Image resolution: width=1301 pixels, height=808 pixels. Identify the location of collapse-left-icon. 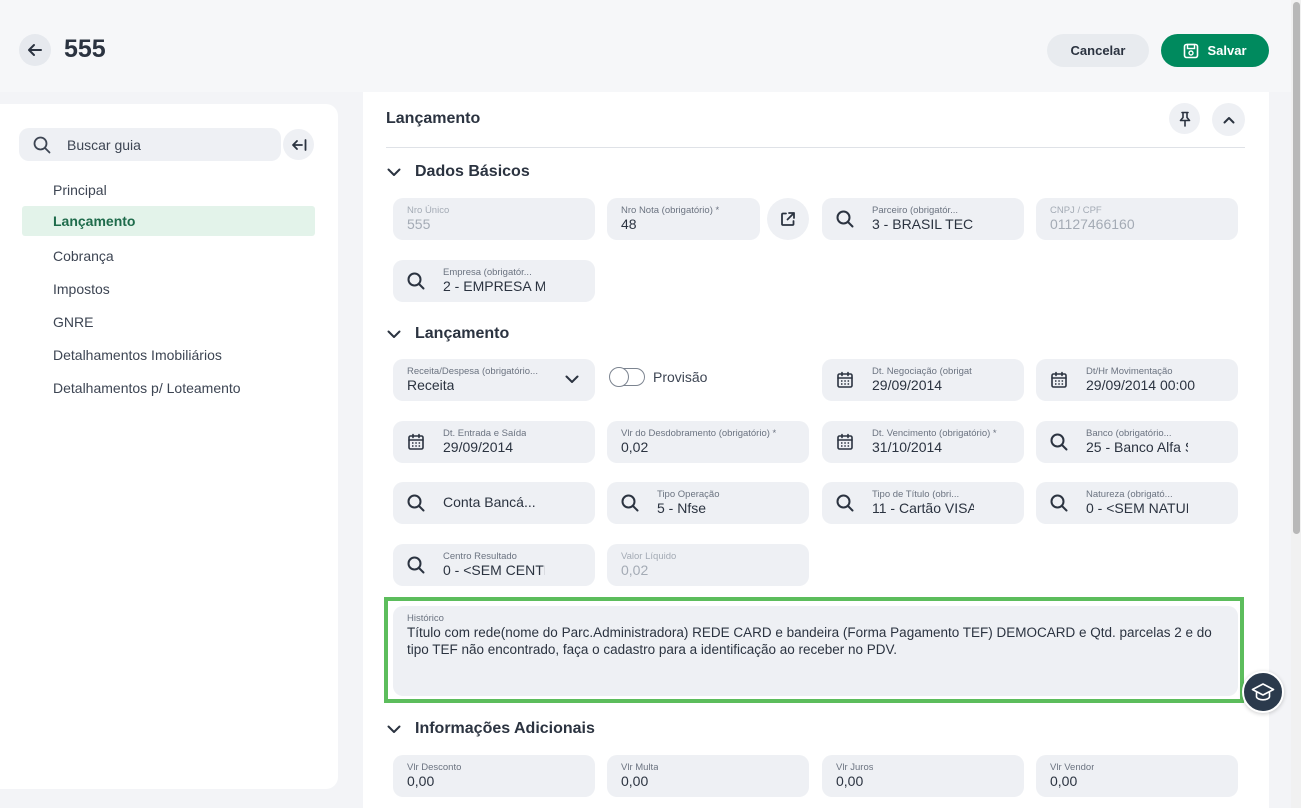
(298, 144).